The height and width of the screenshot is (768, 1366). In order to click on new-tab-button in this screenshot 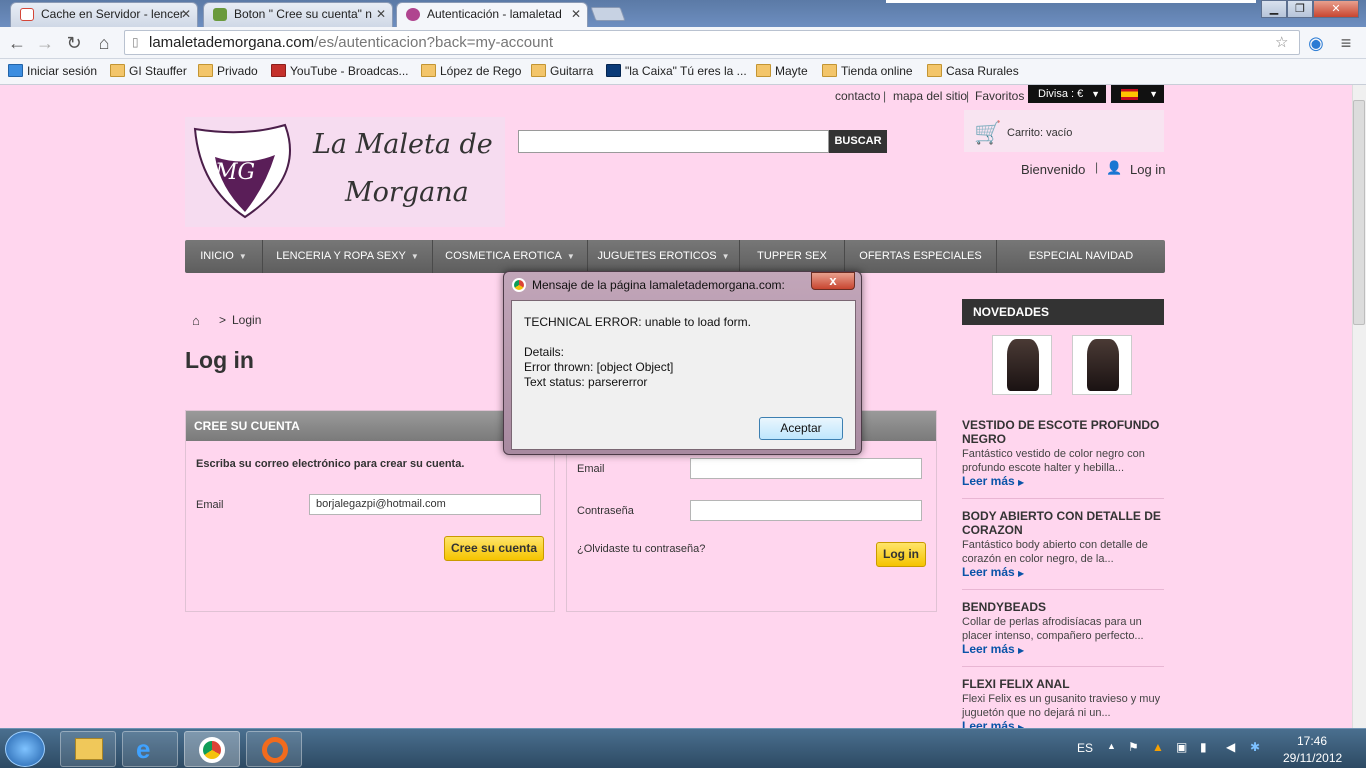, I will do `click(608, 14)`.